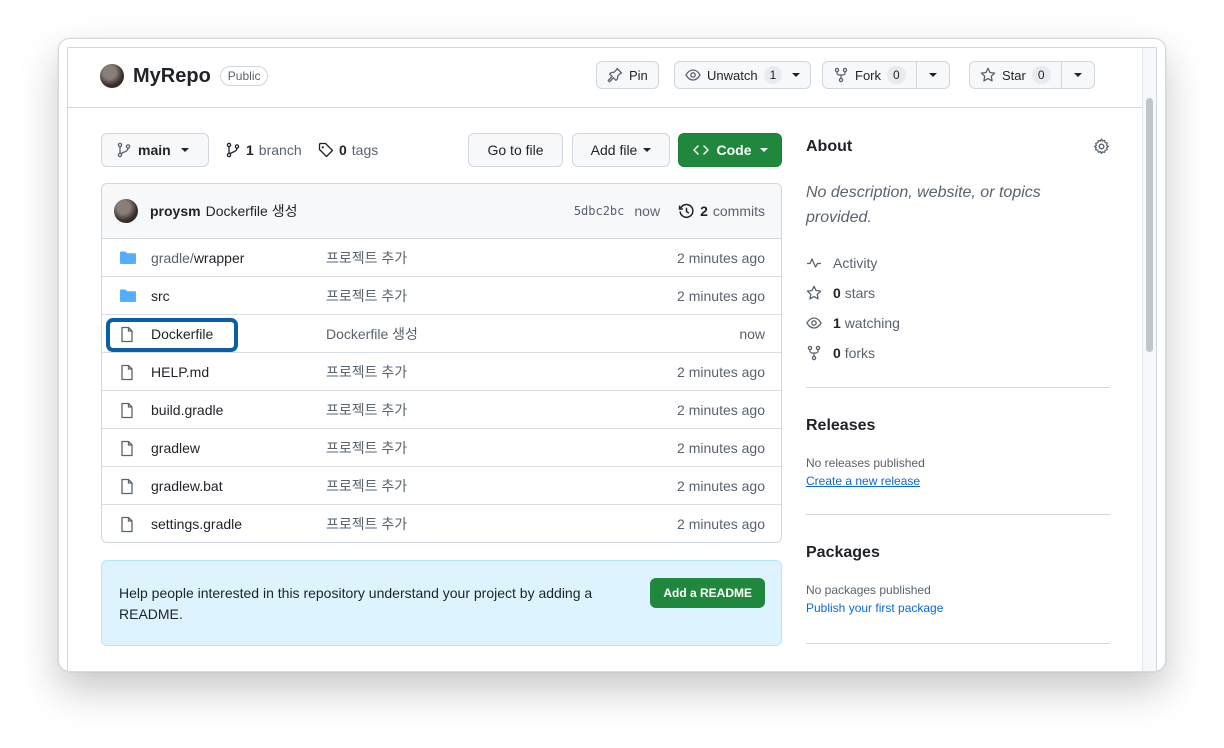  What do you see at coordinates (1101, 149) in the screenshot?
I see `gear-icon` at bounding box center [1101, 149].